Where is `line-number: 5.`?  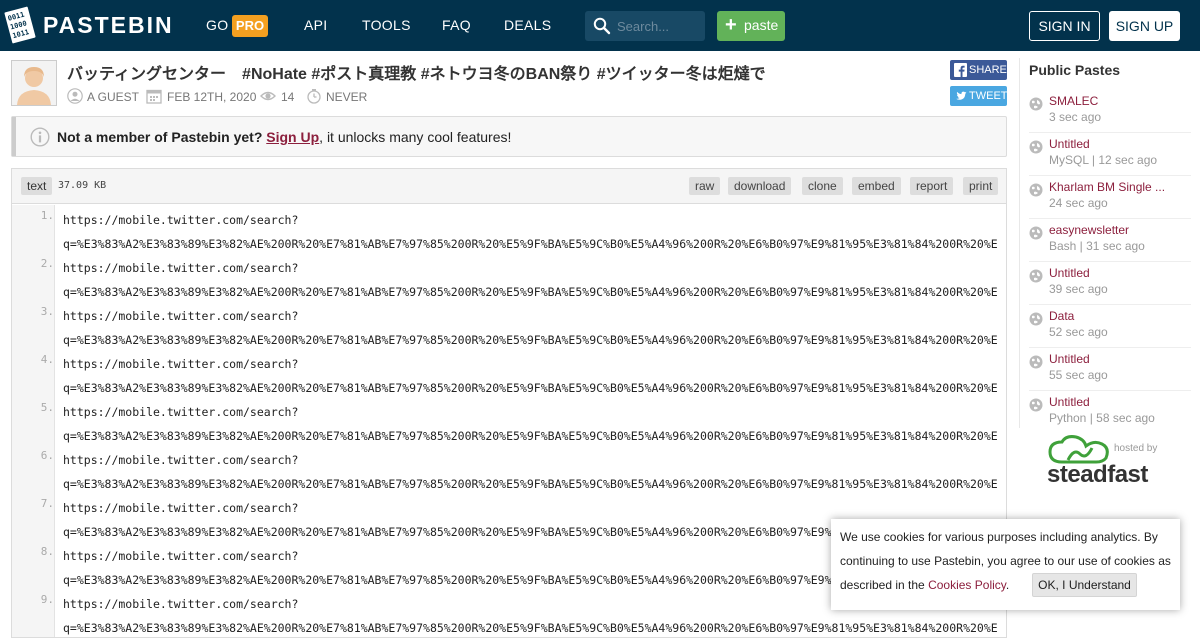
line-number: 5. is located at coordinates (47, 407).